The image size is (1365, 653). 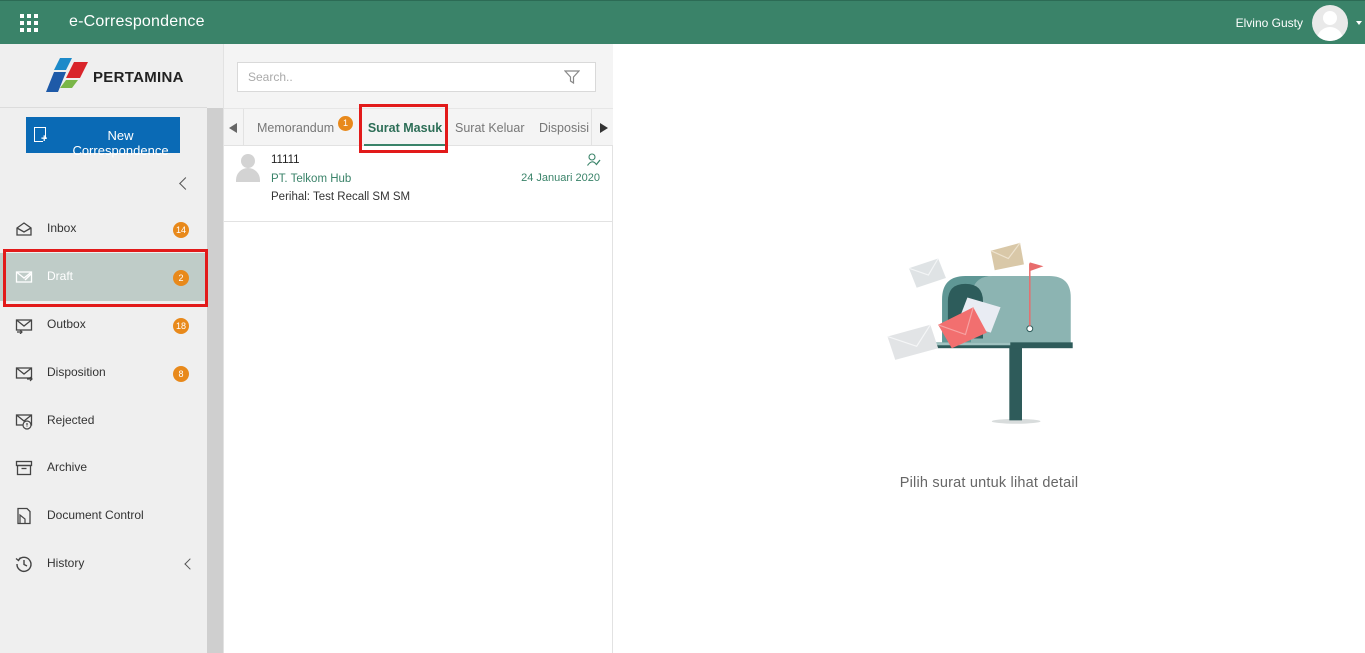 I want to click on person-edit-icon, so click(x=594, y=159).